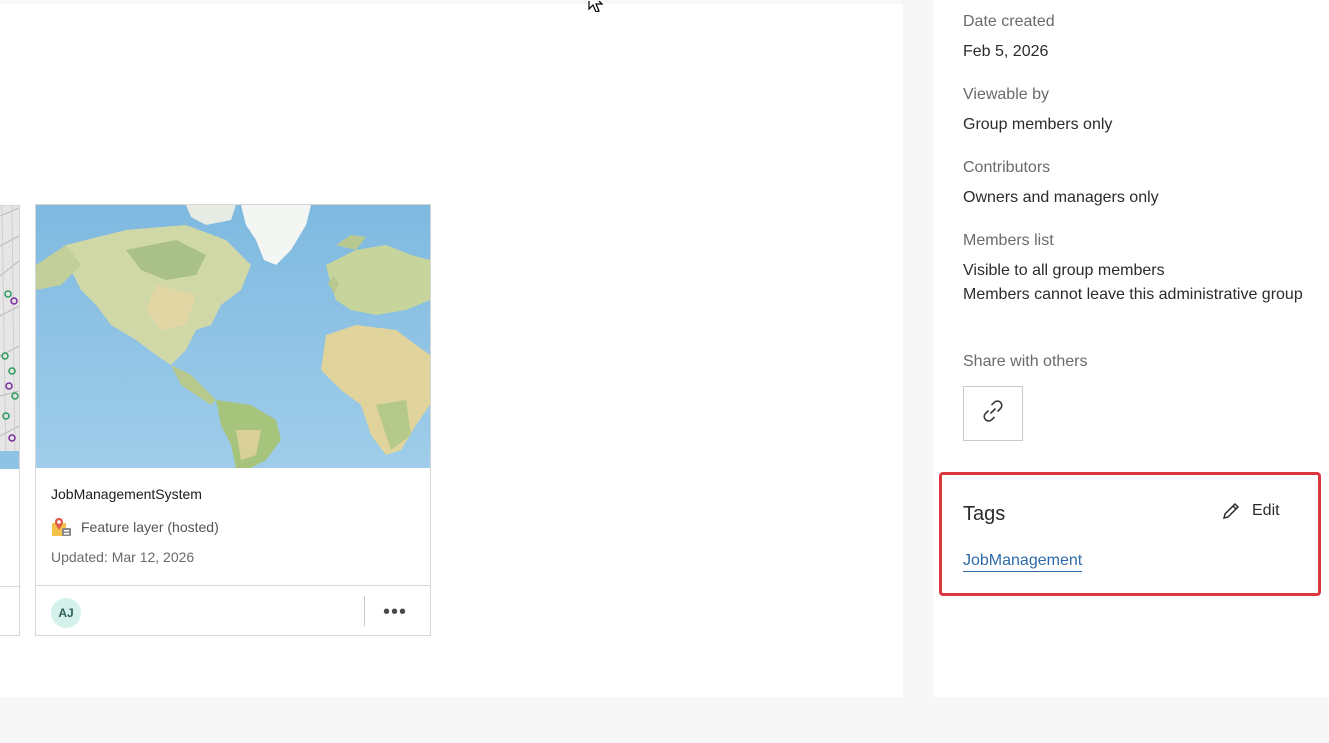  Describe the element at coordinates (1007, 167) in the screenshot. I see `contributors-label: Contributors` at that location.